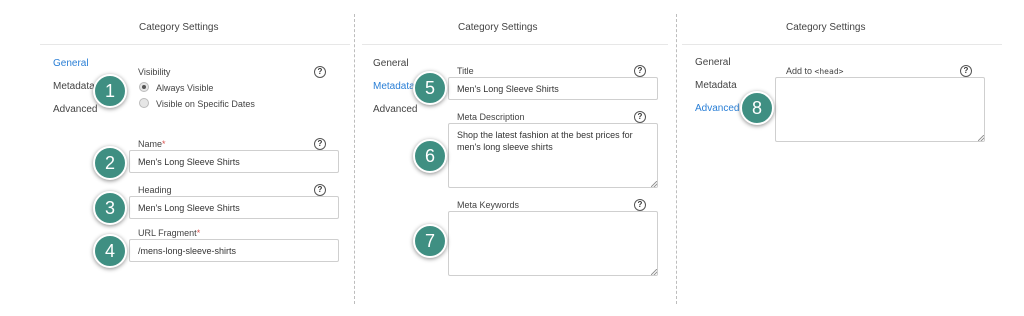  What do you see at coordinates (491, 117) in the screenshot?
I see `meta-description-label: Meta Description` at bounding box center [491, 117].